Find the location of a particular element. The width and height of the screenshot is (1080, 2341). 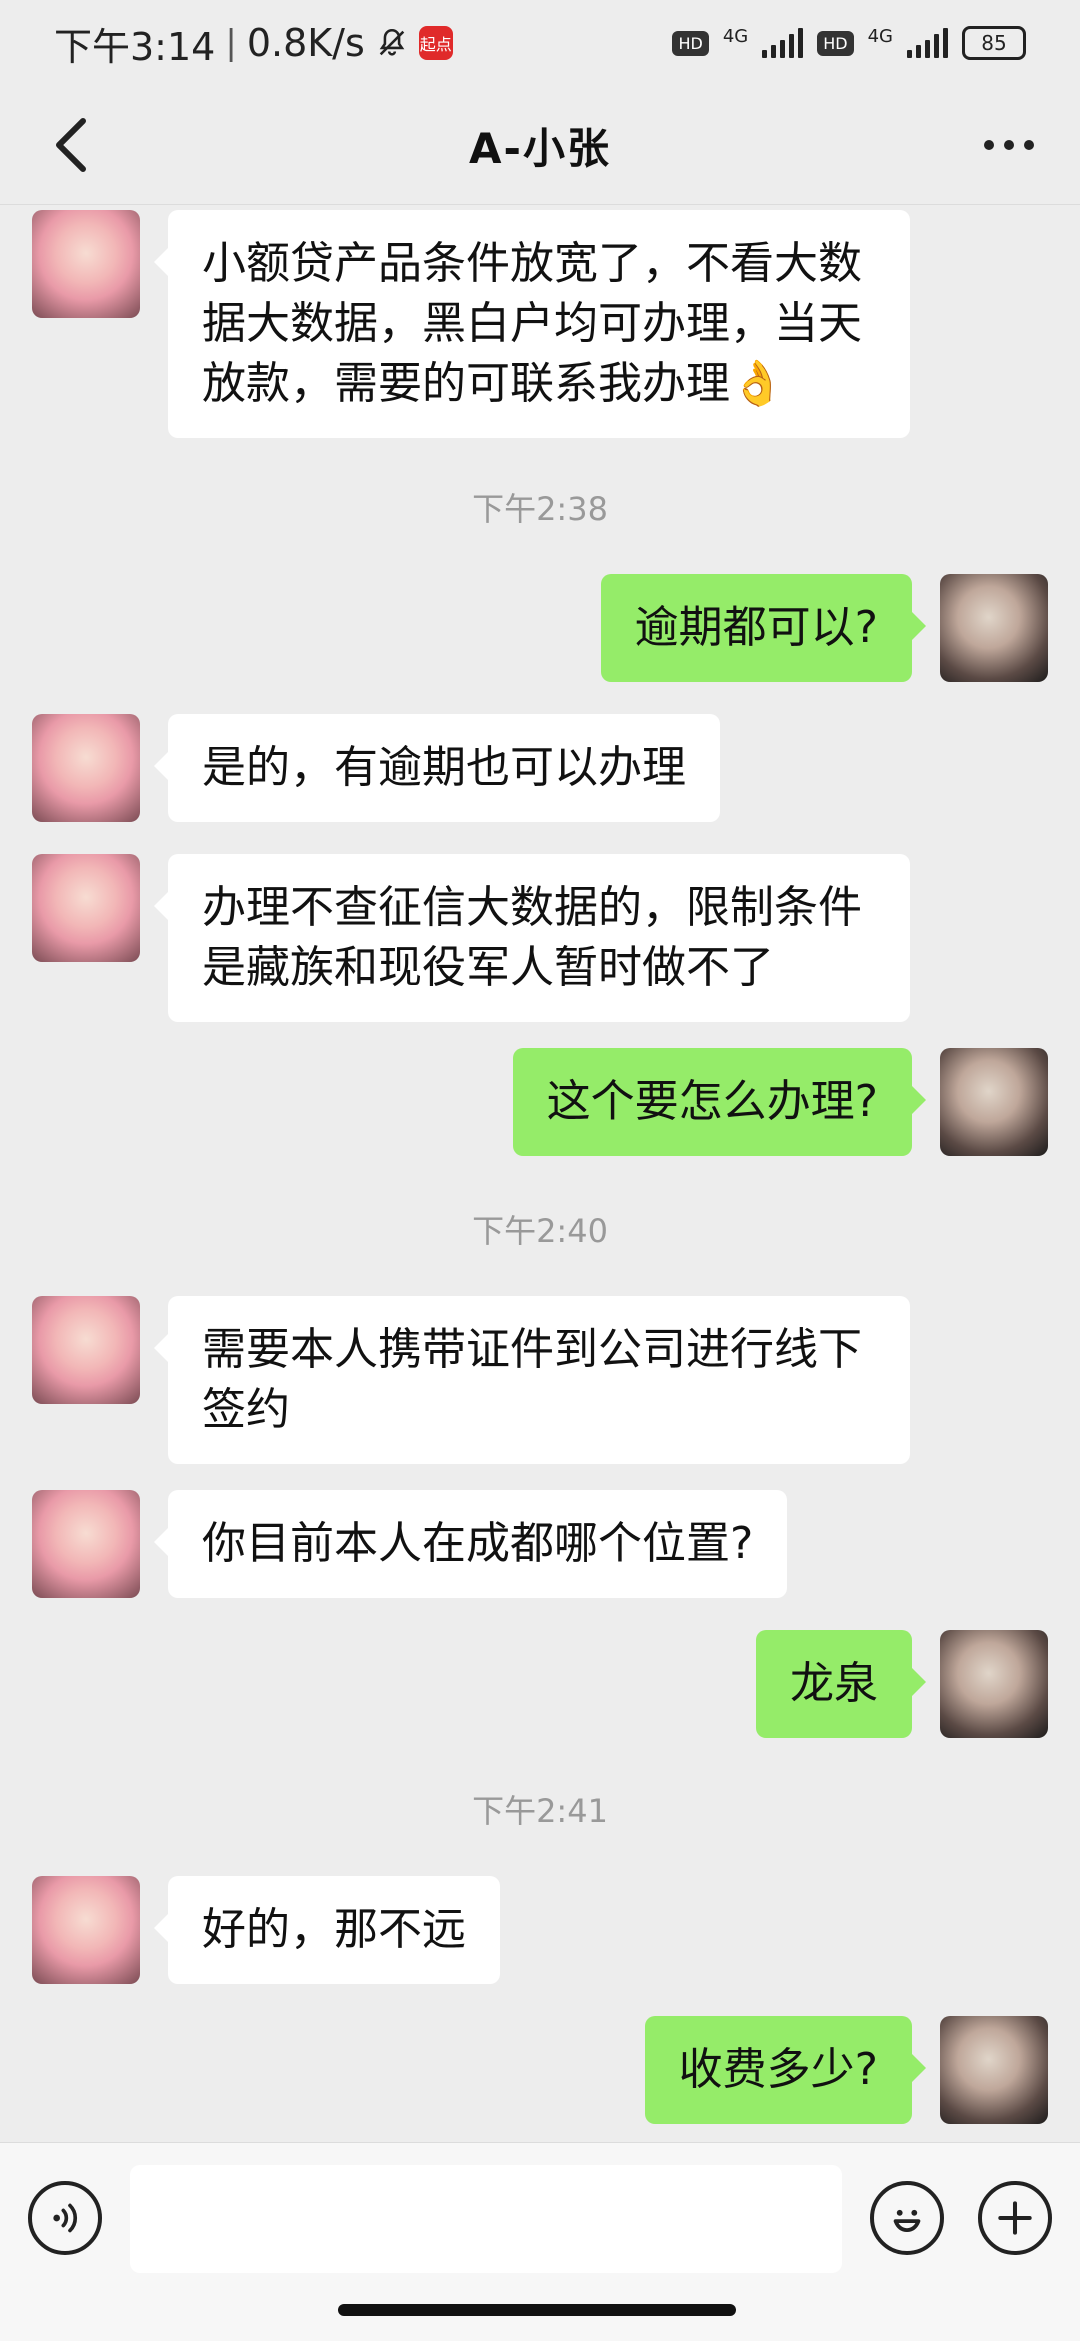

message-outgoing: 这个要怎么办理? is located at coordinates (780, 1102).